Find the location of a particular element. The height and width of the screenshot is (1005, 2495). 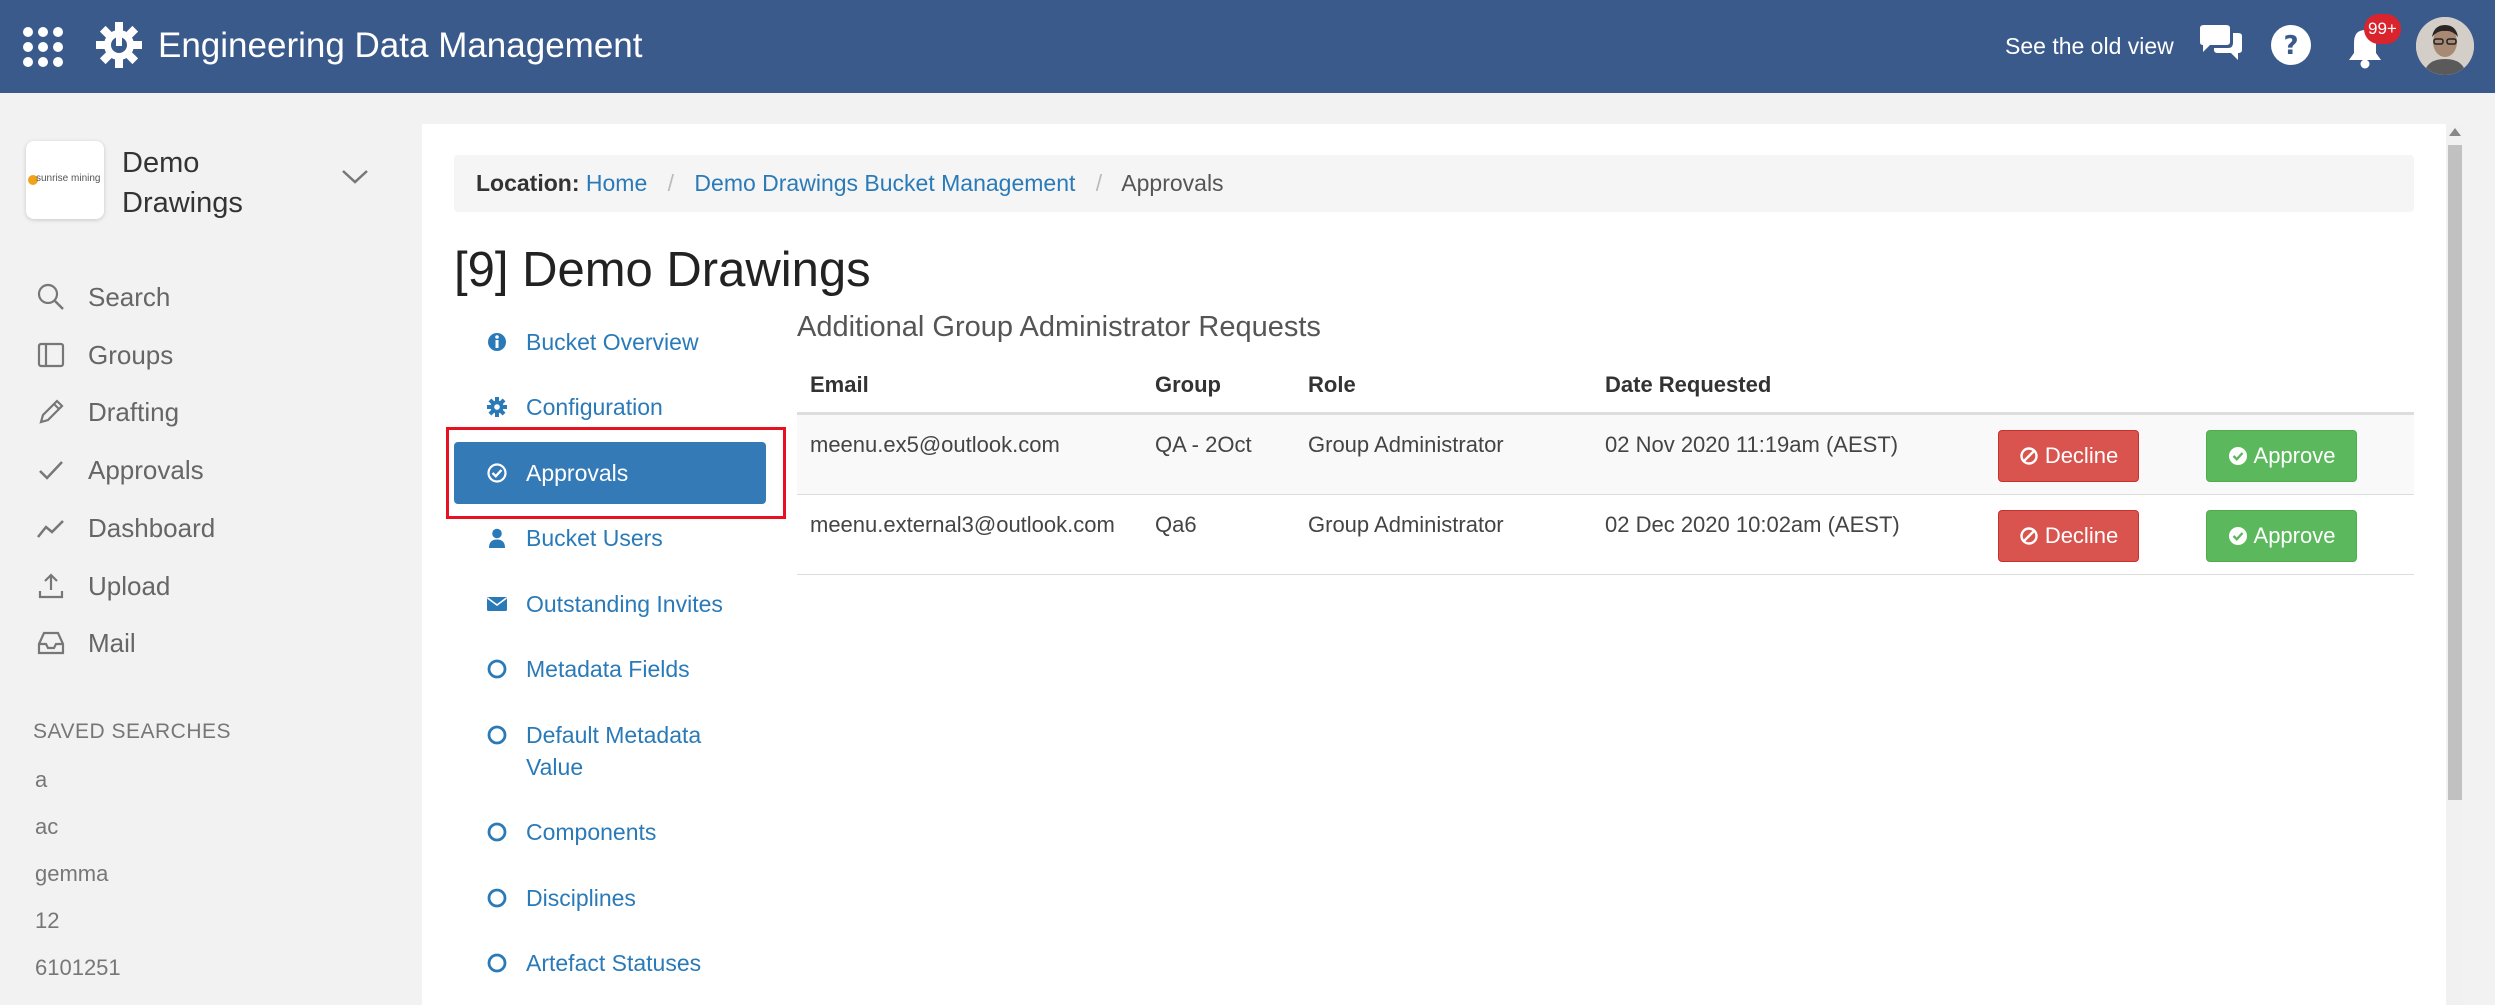

sidebar-item-label: Drafting is located at coordinates (134, 411).